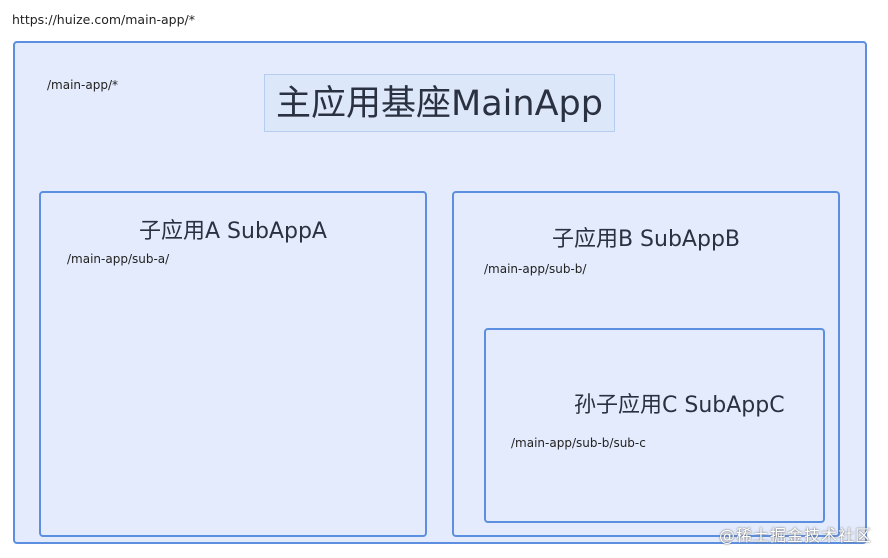 This screenshot has height=558, width=888. What do you see at coordinates (654, 425) in the screenshot?
I see `sub-app-c-container` at bounding box center [654, 425].